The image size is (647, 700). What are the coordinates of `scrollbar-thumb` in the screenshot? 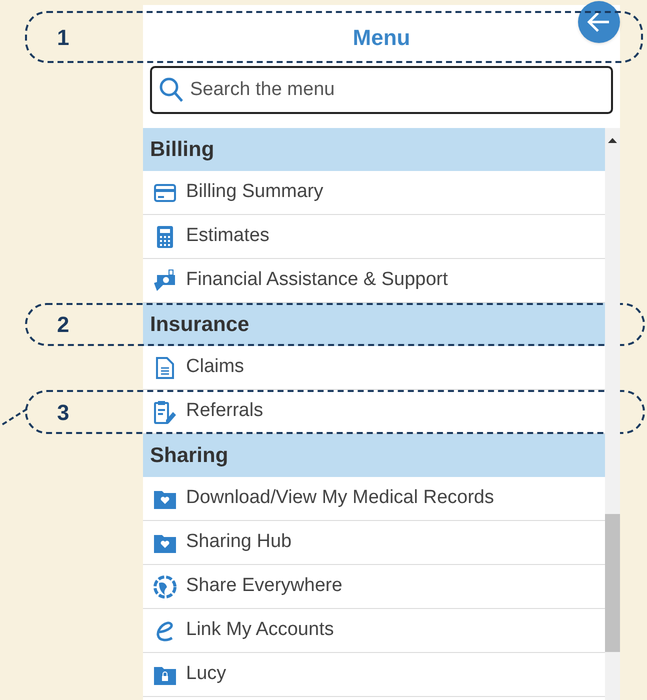 It's located at (612, 583).